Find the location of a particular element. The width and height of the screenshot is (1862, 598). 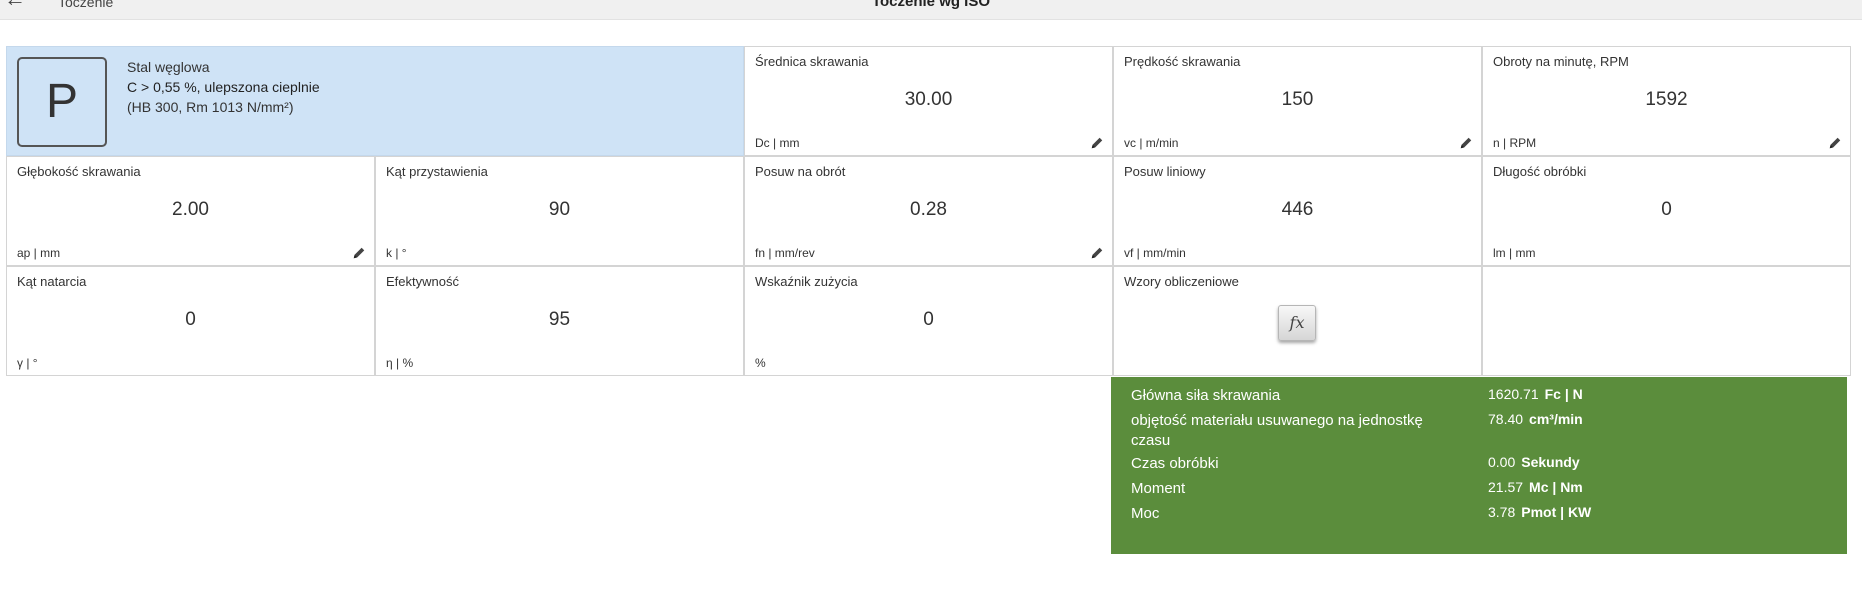

result-number: 78.40 is located at coordinates (1506, 419).